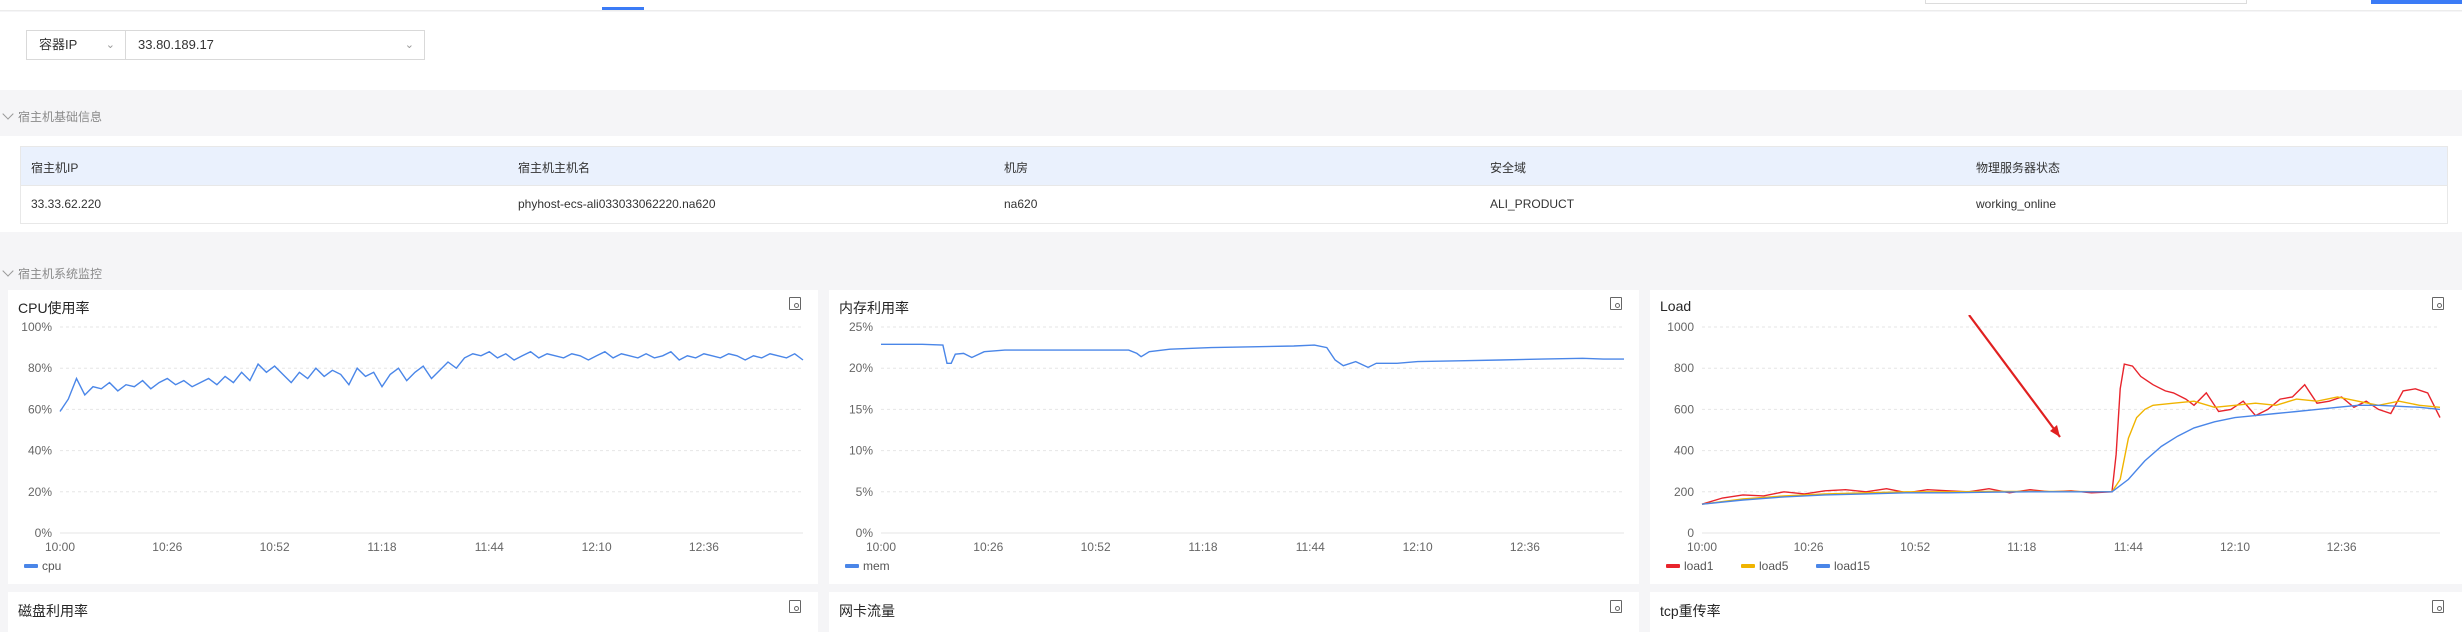  I want to click on y-tick-label: 5%, so click(865, 492).